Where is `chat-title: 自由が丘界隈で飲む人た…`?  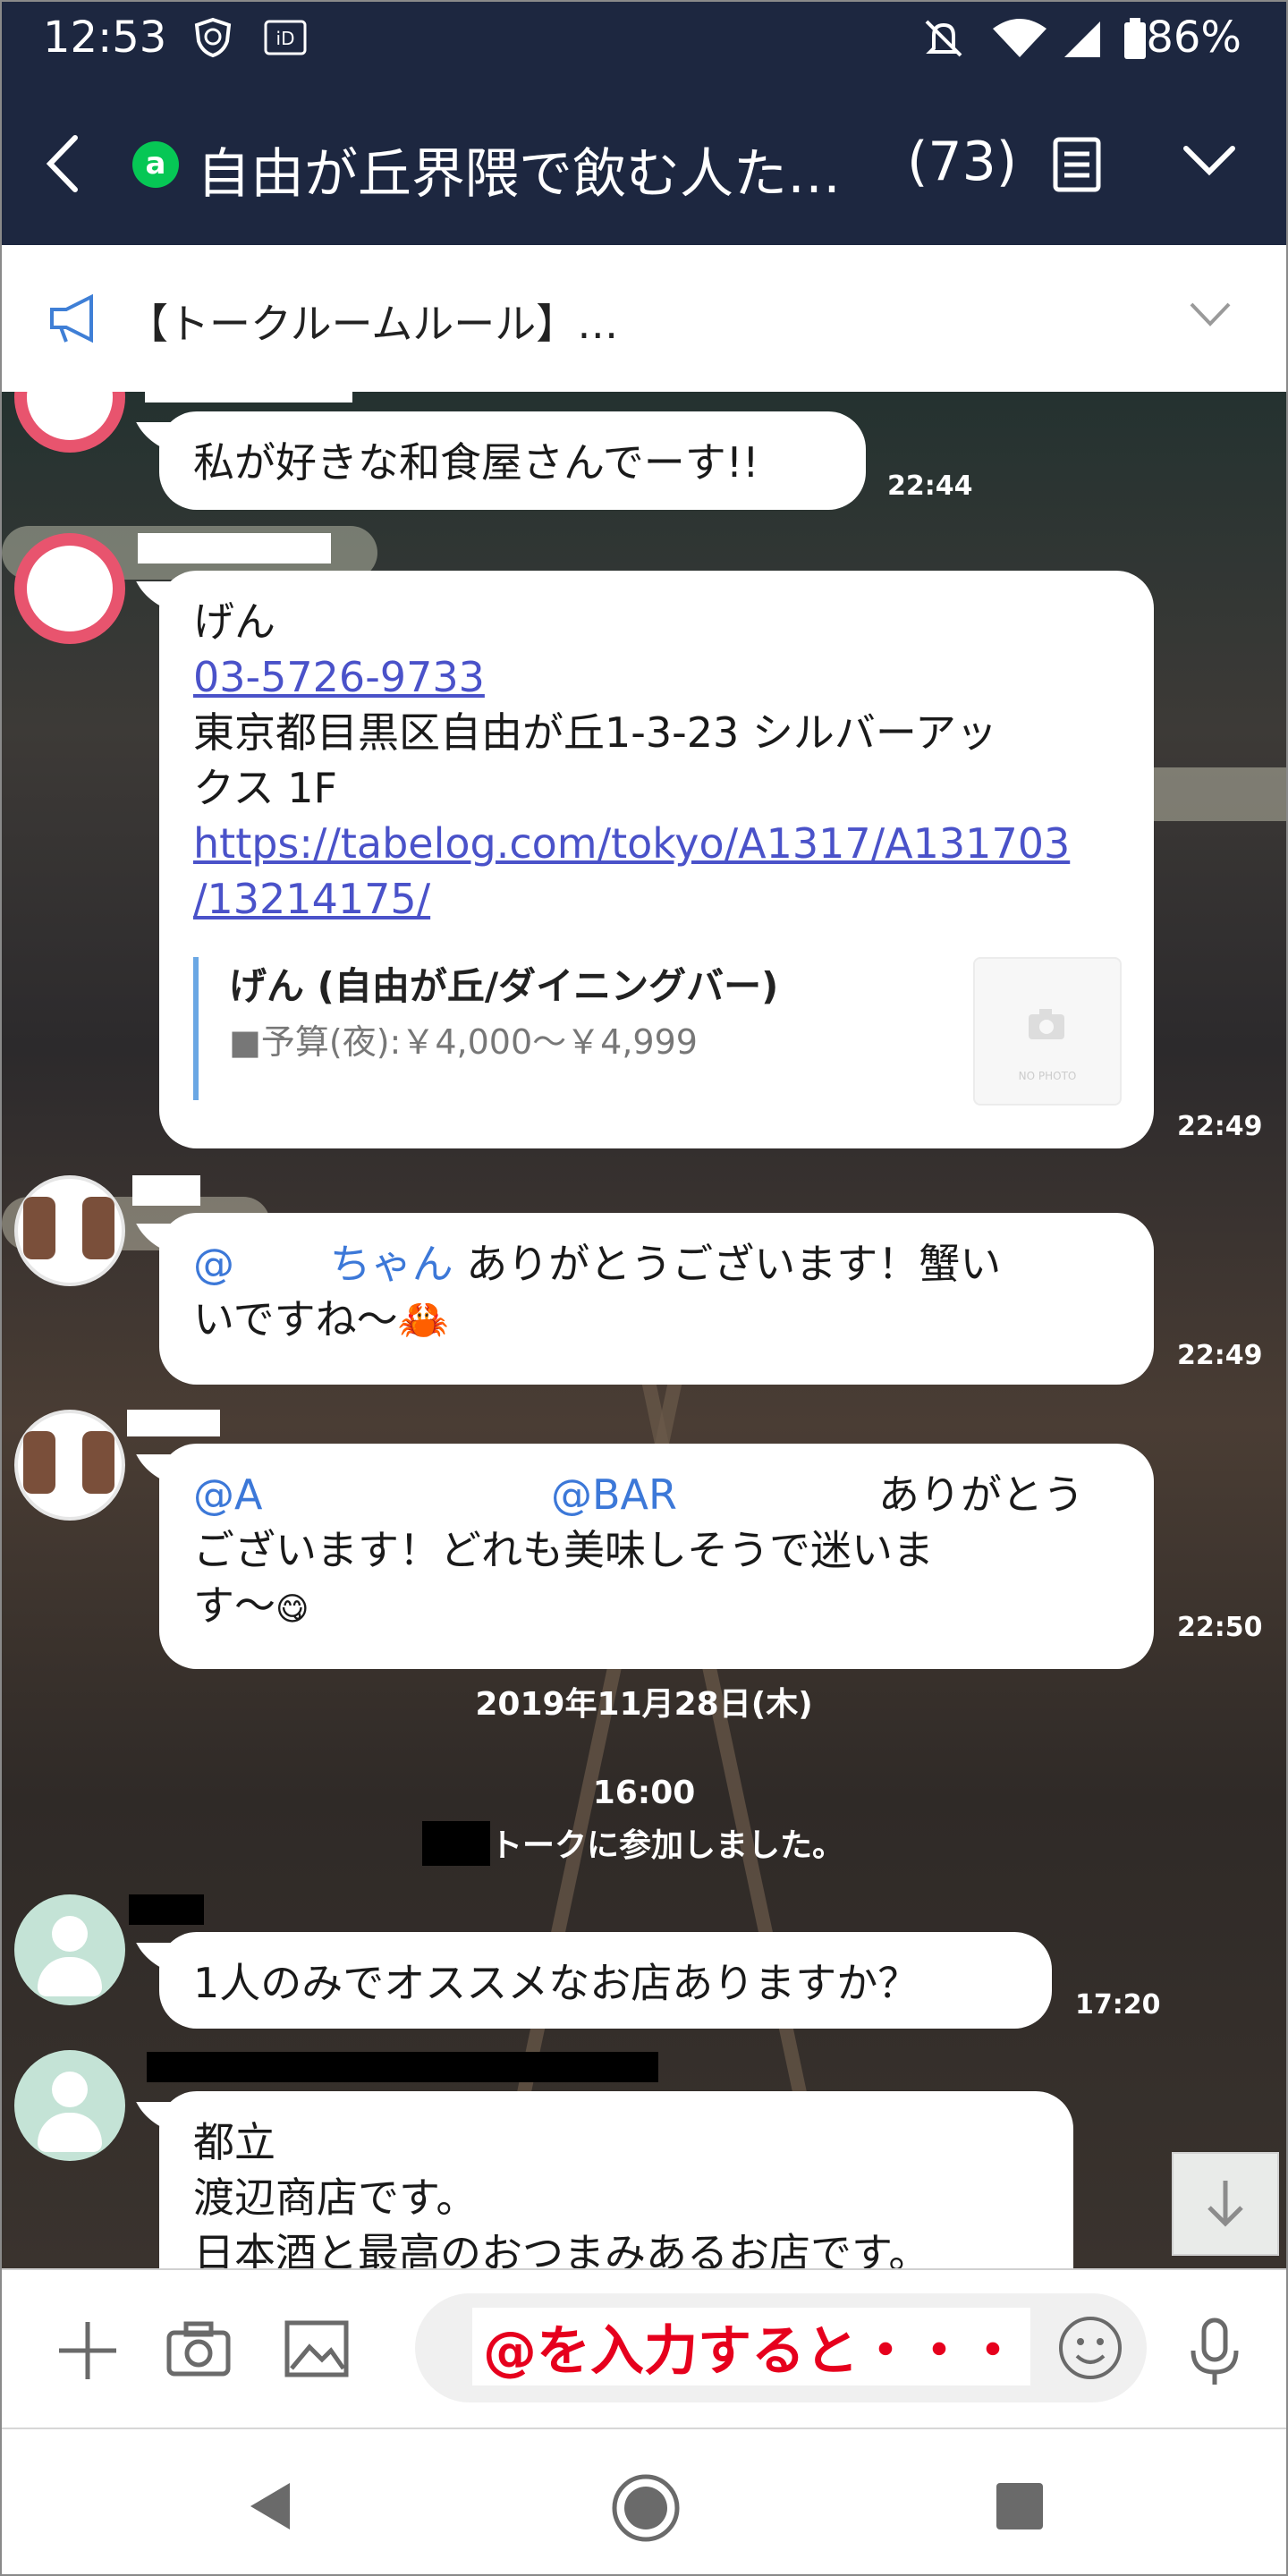
chat-title: 自由が丘界隈で飲む人た… is located at coordinates (519, 169).